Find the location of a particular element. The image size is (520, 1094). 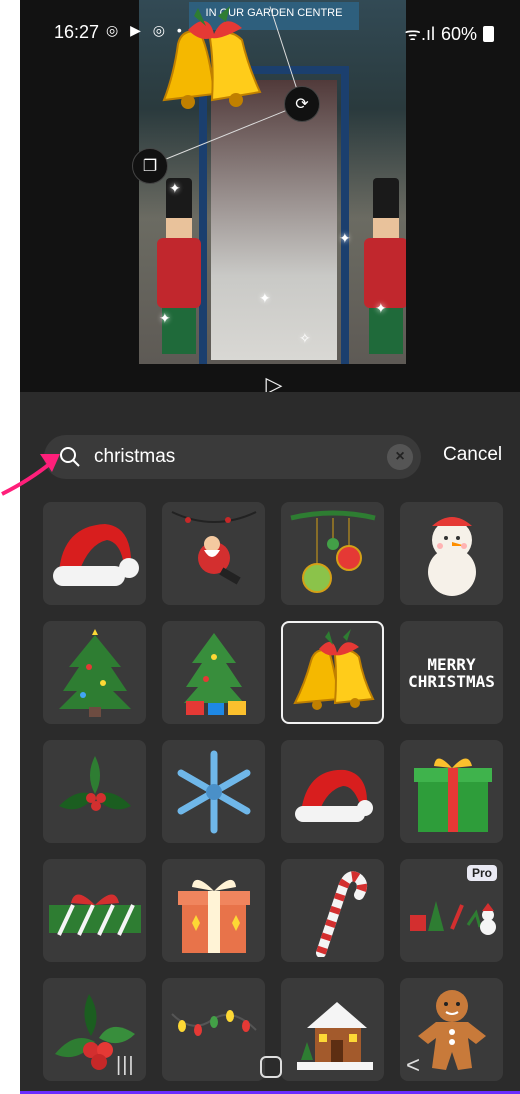

rotate-handle-icon: ⟳ is located at coordinates (302, 104).